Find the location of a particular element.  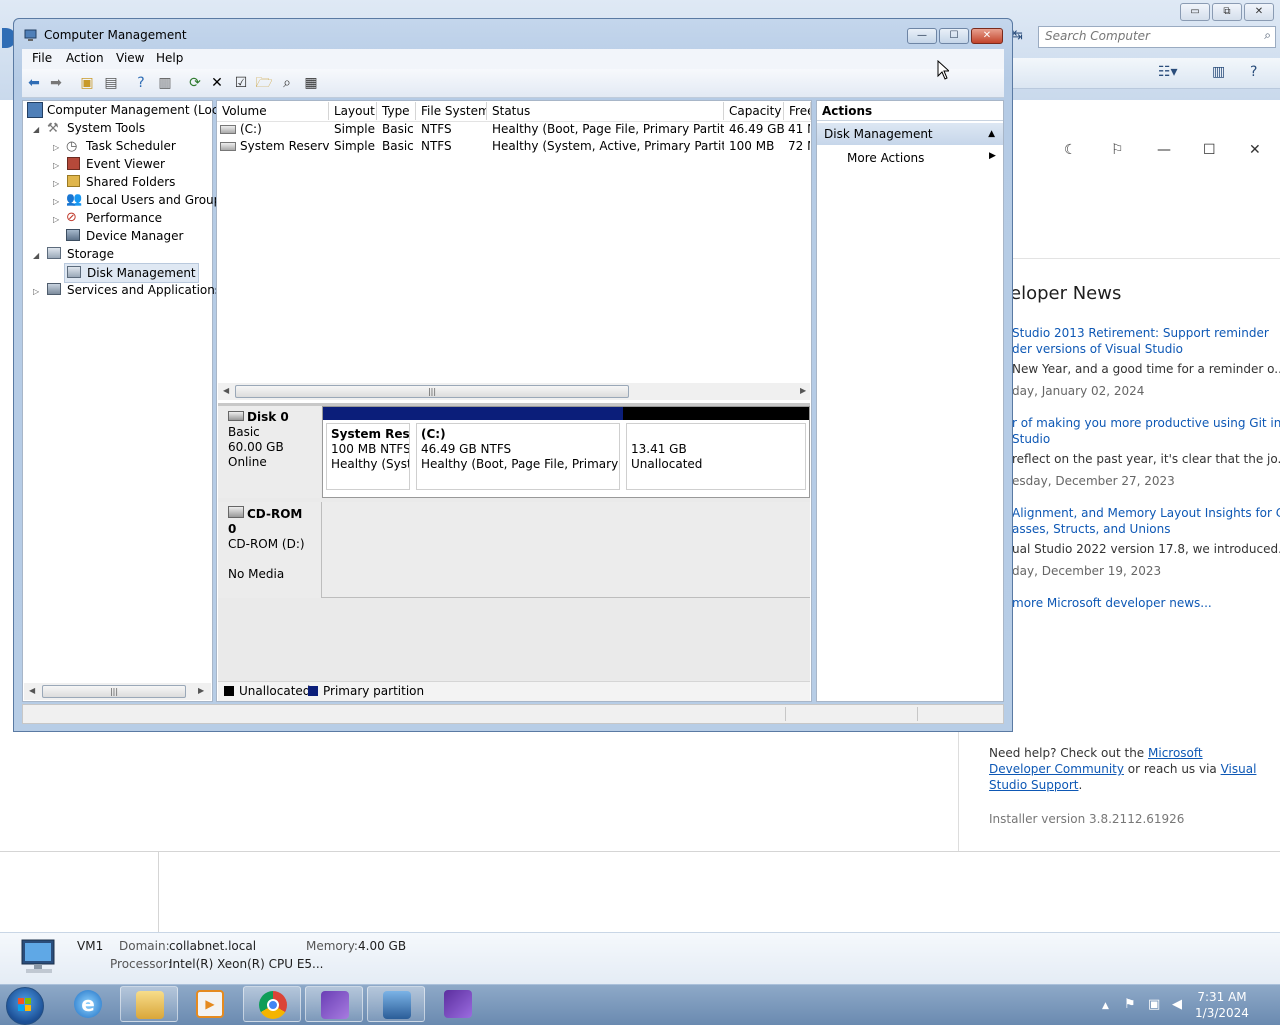

taskbar-explorer is located at coordinates (149, 1004).